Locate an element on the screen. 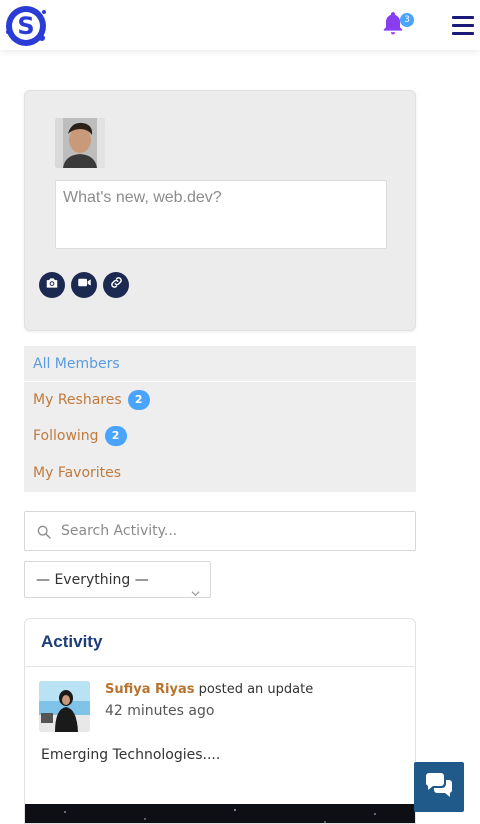 The height and width of the screenshot is (824, 480). video-icon is located at coordinates (84, 285).